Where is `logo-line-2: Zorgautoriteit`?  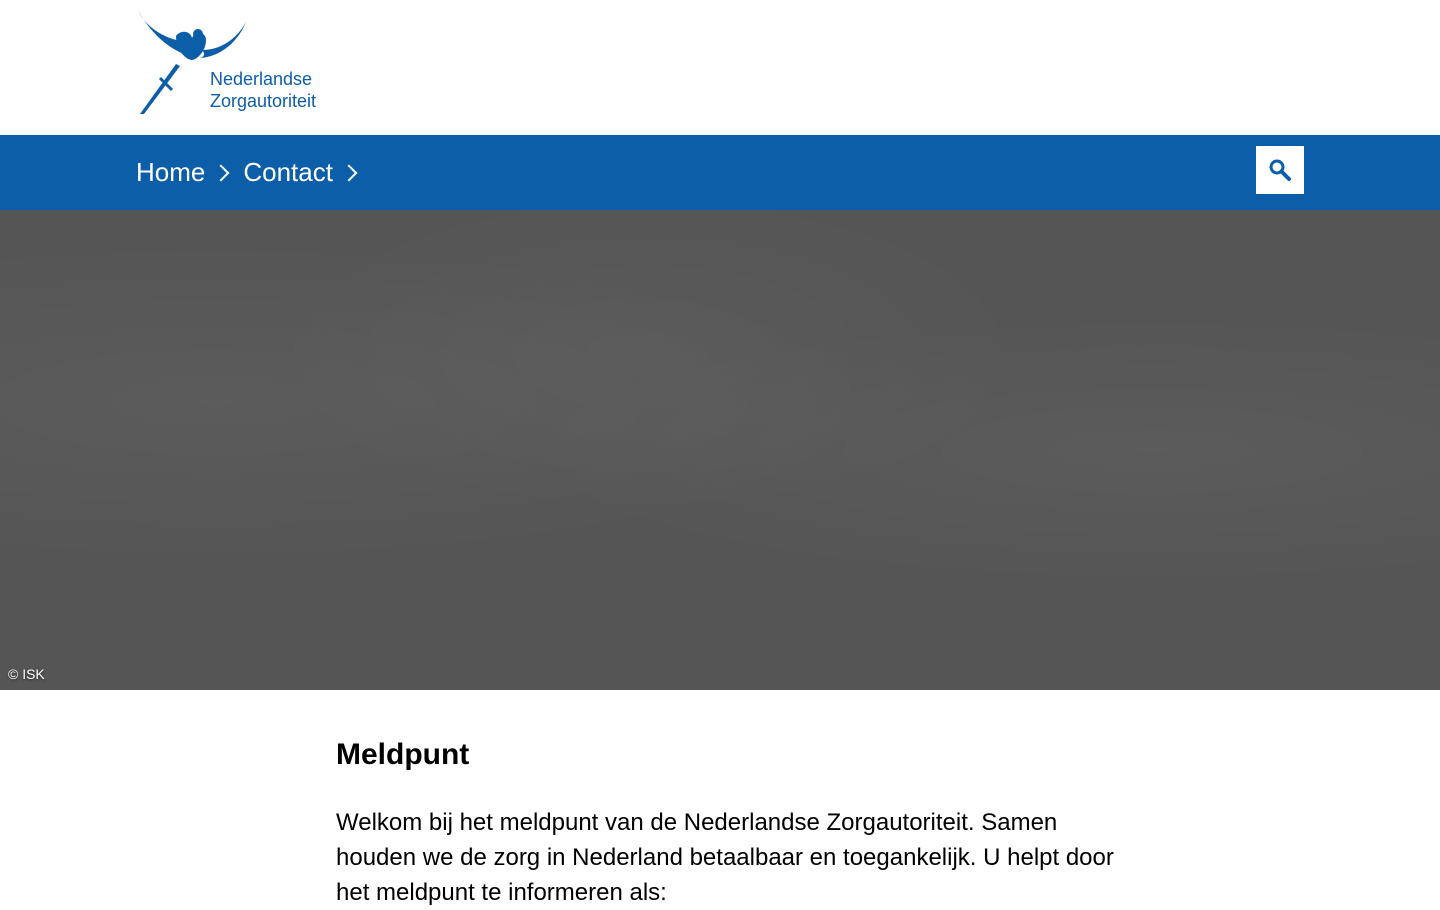
logo-line-2: Zorgautoriteit is located at coordinates (263, 101).